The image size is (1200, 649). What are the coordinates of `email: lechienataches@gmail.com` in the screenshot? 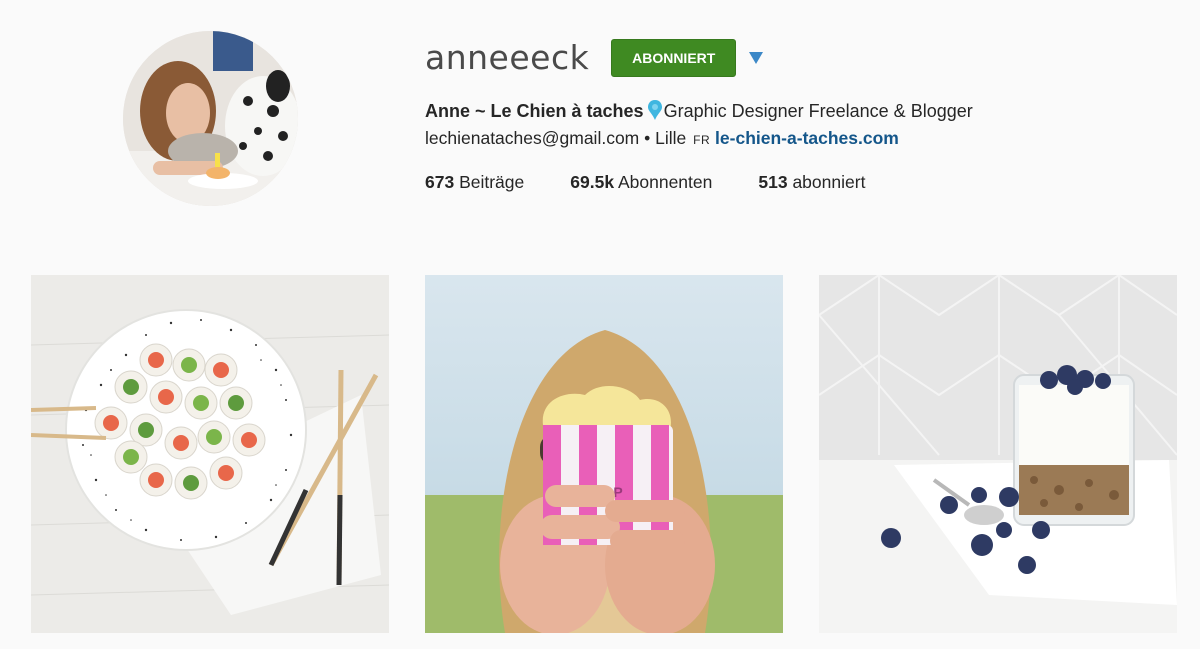 It's located at (532, 138).